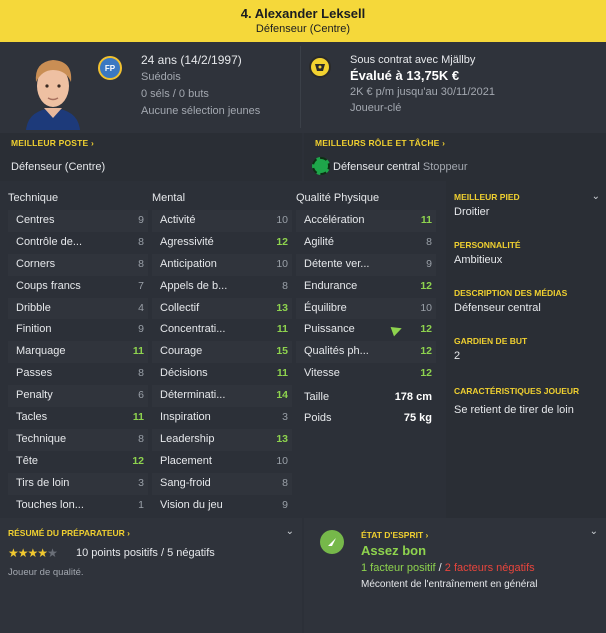 Image resolution: width=606 pixels, height=633 pixels. I want to click on mood-note: Mécontent de l'entraînement en général, so click(449, 584).